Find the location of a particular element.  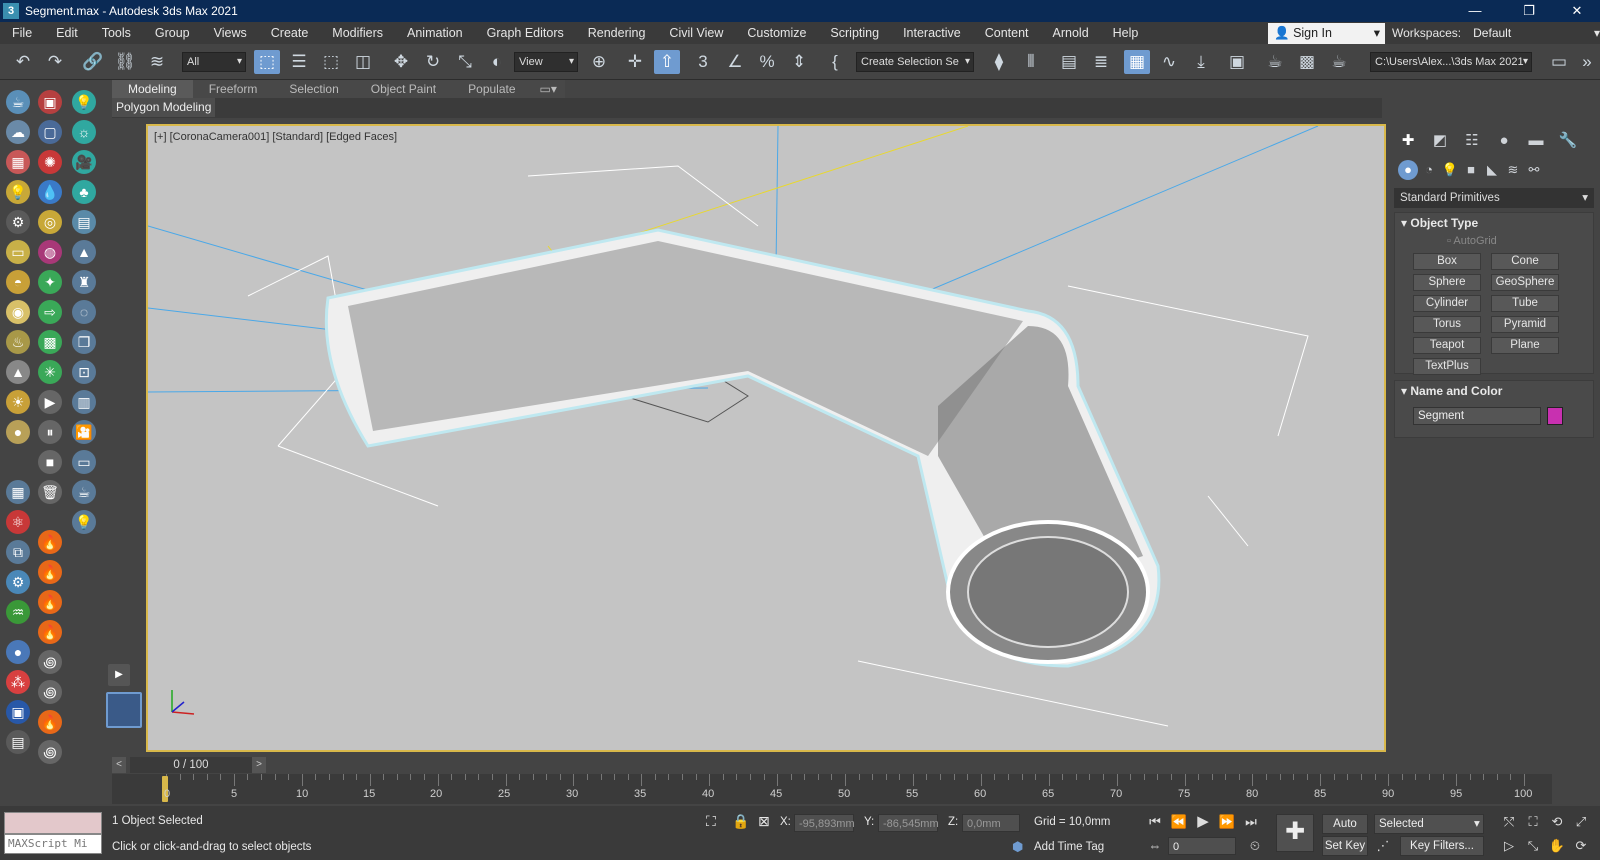

settings-icon: ⚙ is located at coordinates (18, 222).